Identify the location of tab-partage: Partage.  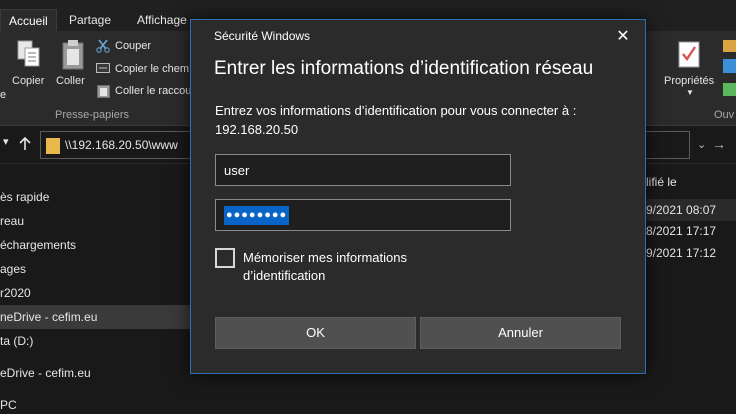
(90, 20).